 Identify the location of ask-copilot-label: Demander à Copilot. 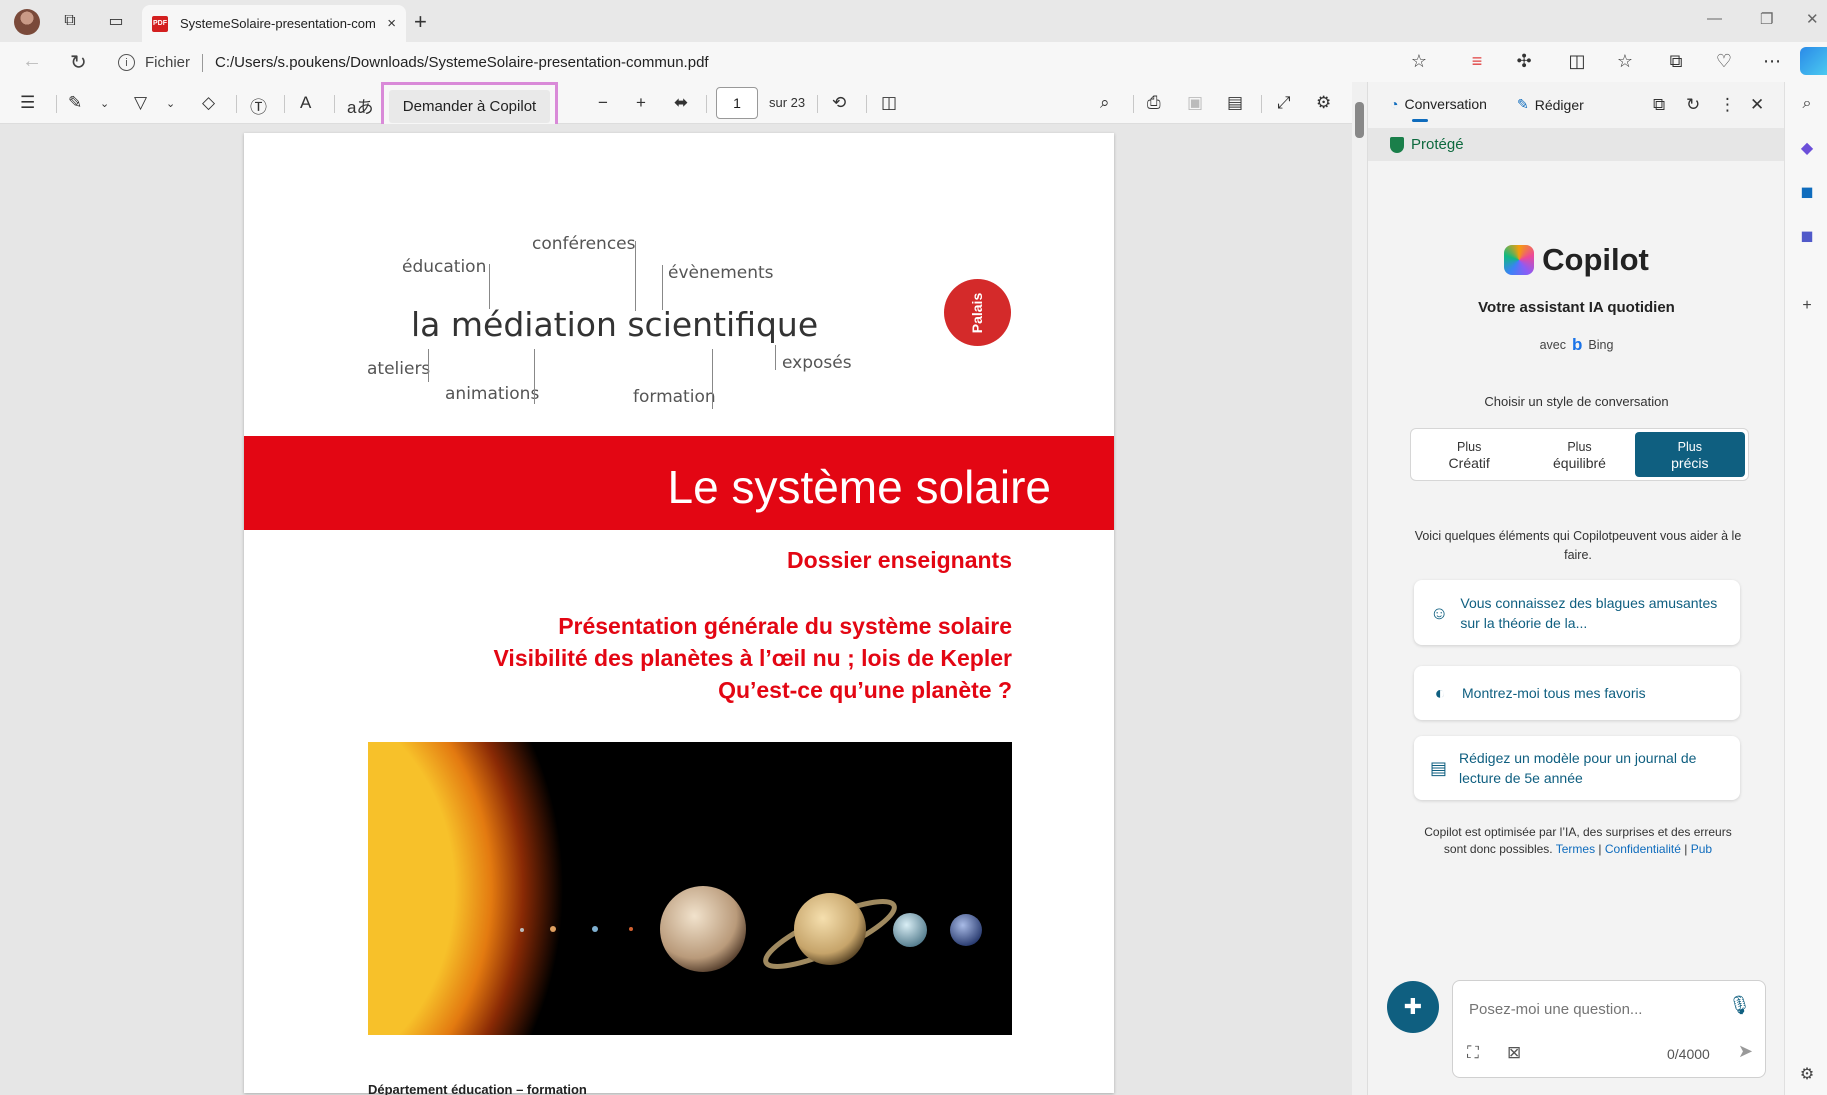
(469, 106).